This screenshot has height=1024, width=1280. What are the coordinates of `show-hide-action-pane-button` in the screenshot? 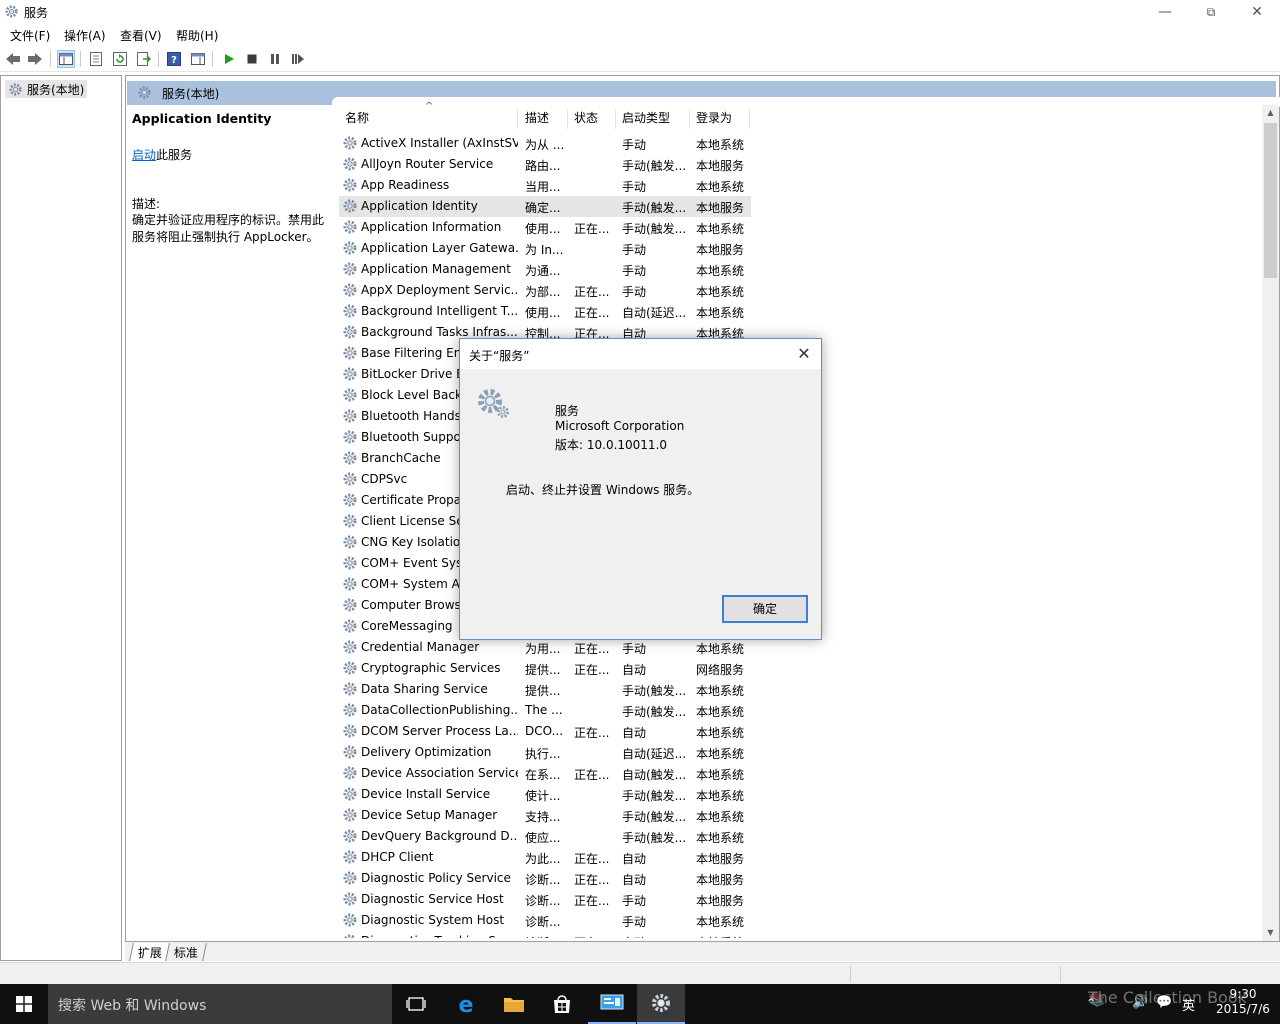 It's located at (198, 59).